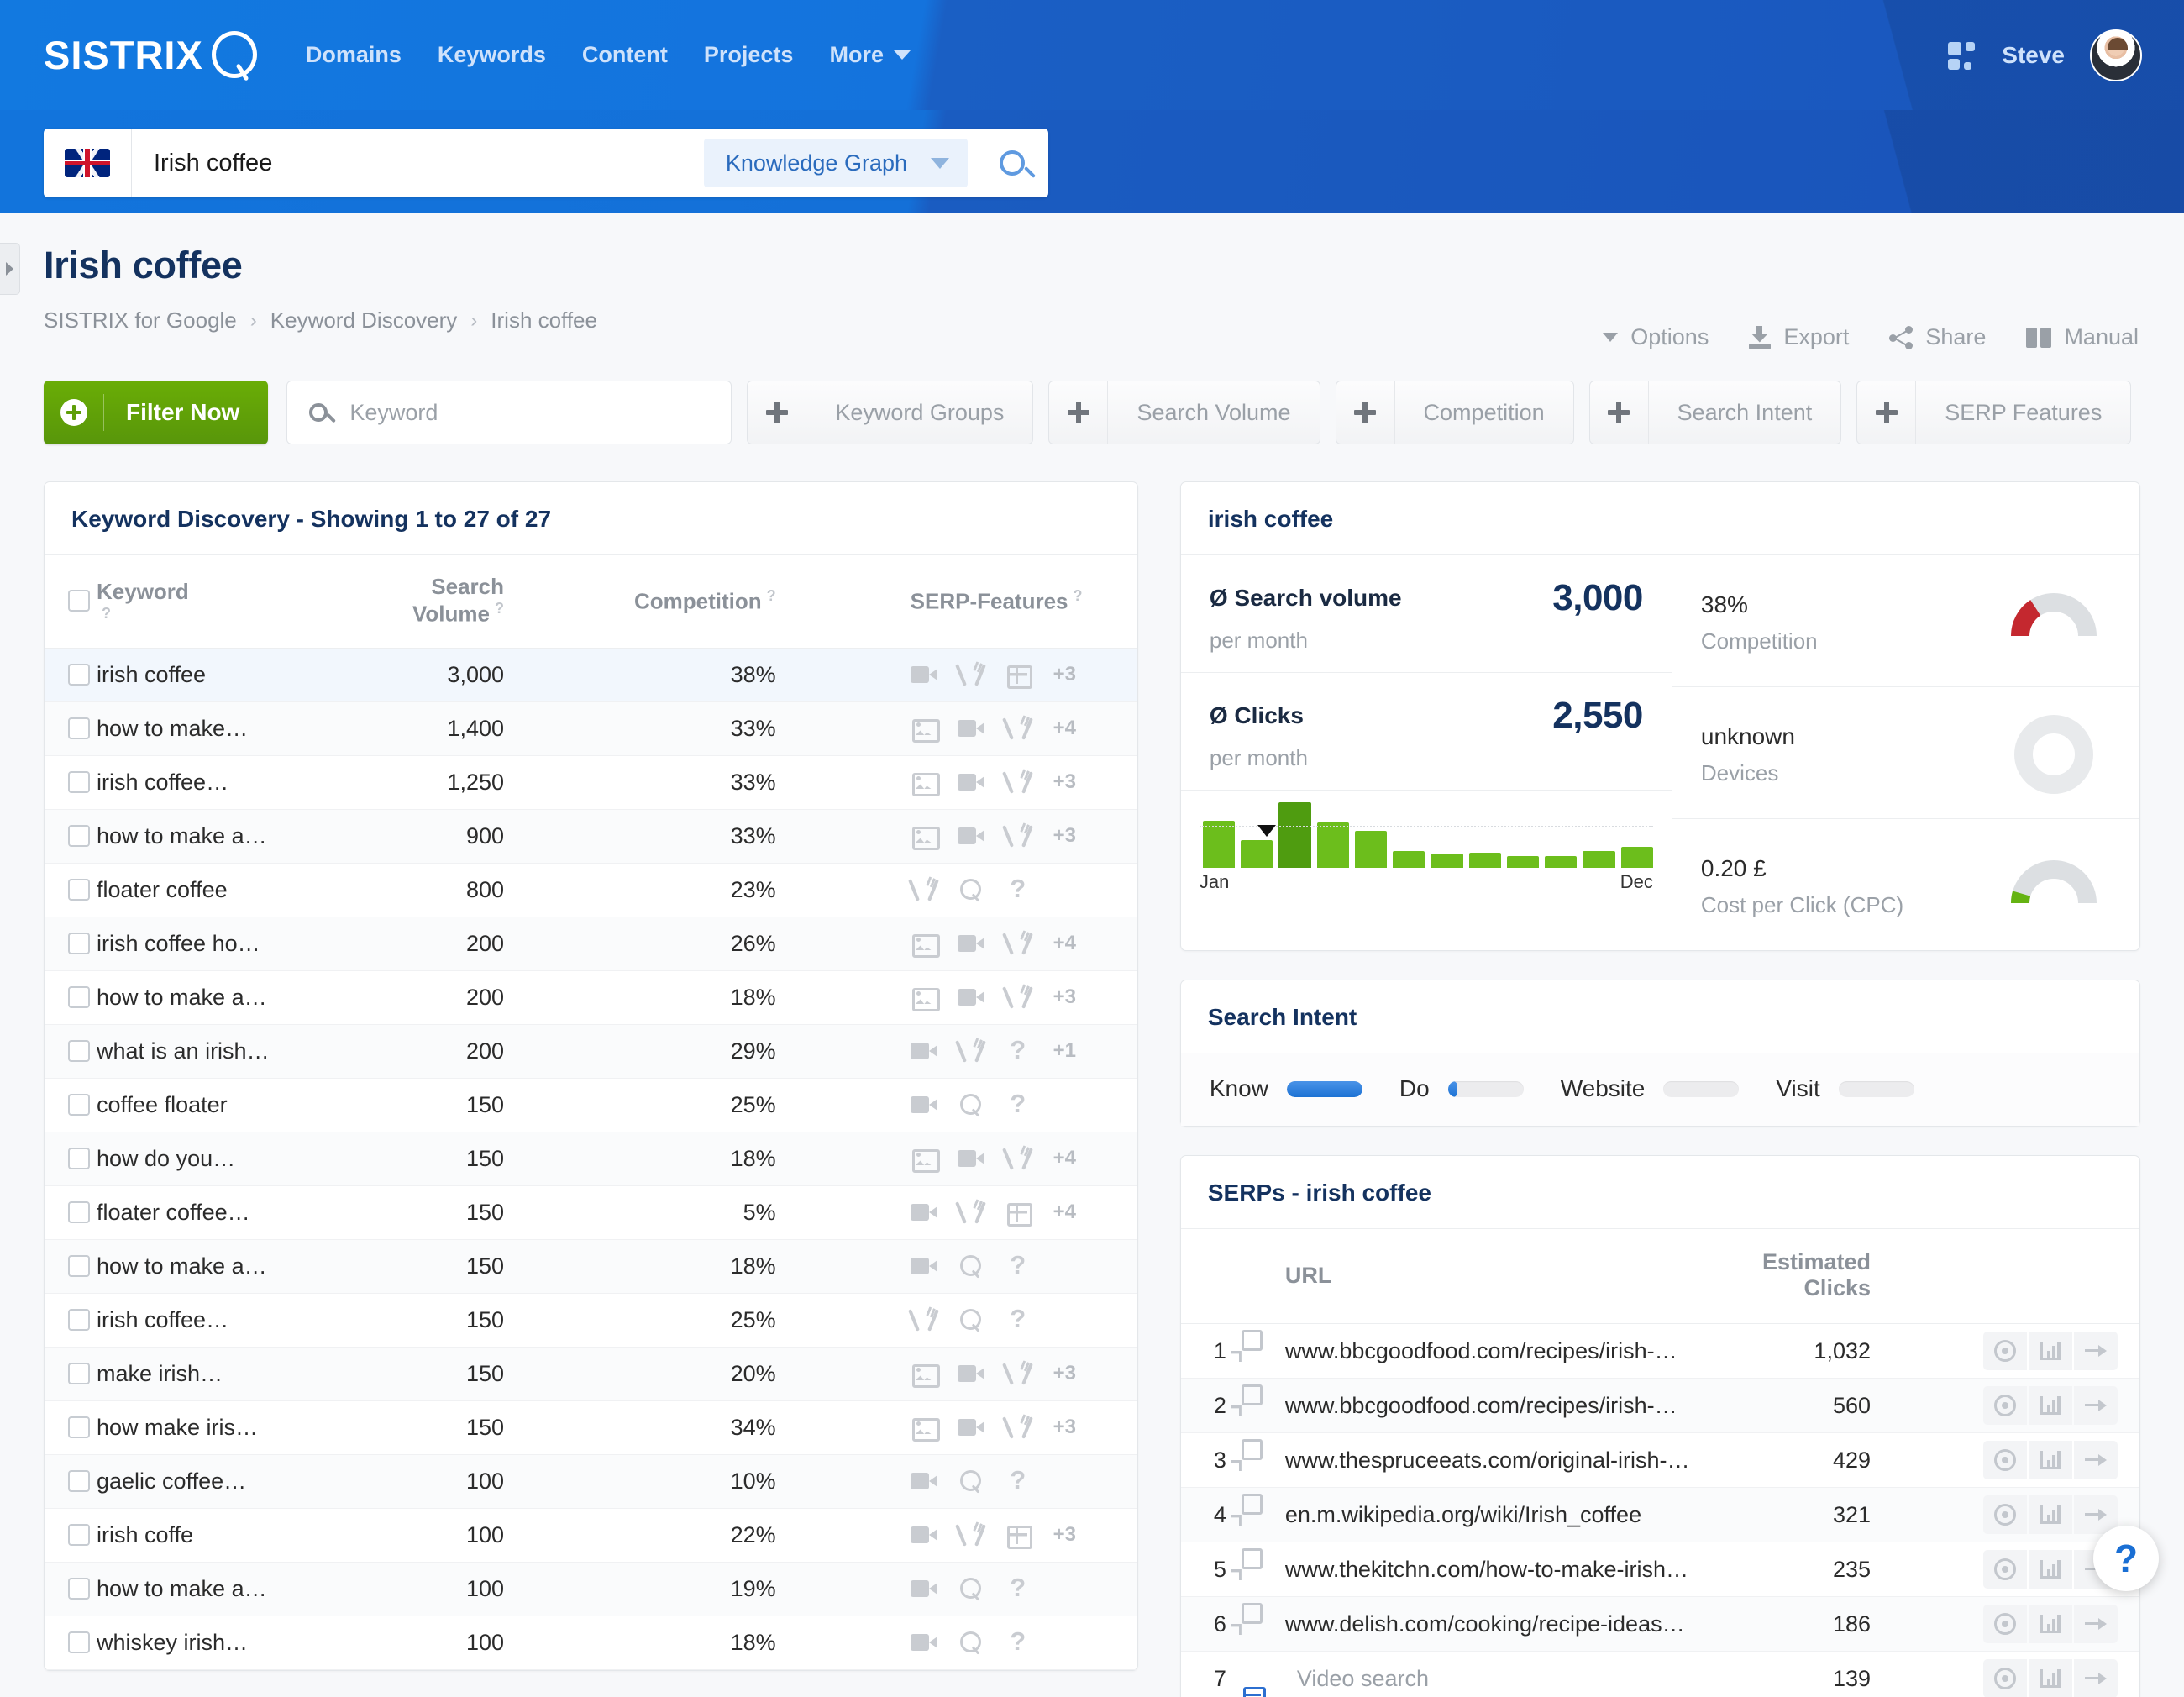 Image resolution: width=2184 pixels, height=1697 pixels. What do you see at coordinates (246, 1535) in the screenshot?
I see `cell-keyword: irish coffe` at bounding box center [246, 1535].